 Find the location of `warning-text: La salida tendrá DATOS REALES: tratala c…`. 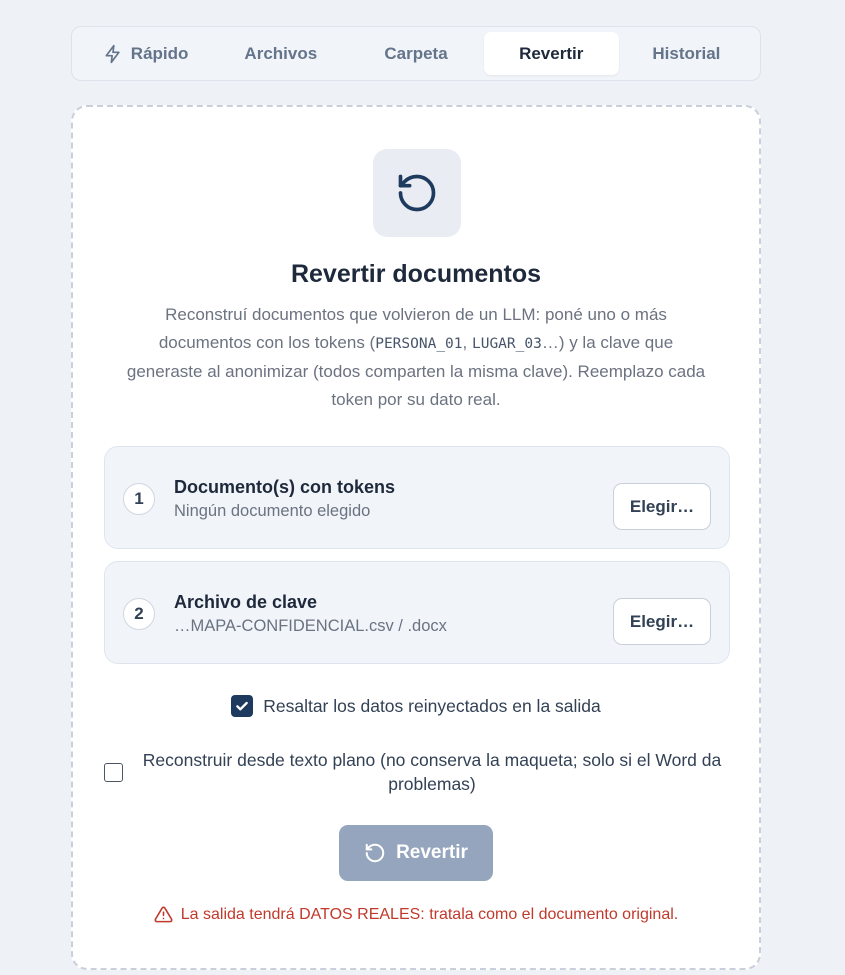

warning-text: La salida tendrá DATOS REALES: tratala c… is located at coordinates (429, 914).